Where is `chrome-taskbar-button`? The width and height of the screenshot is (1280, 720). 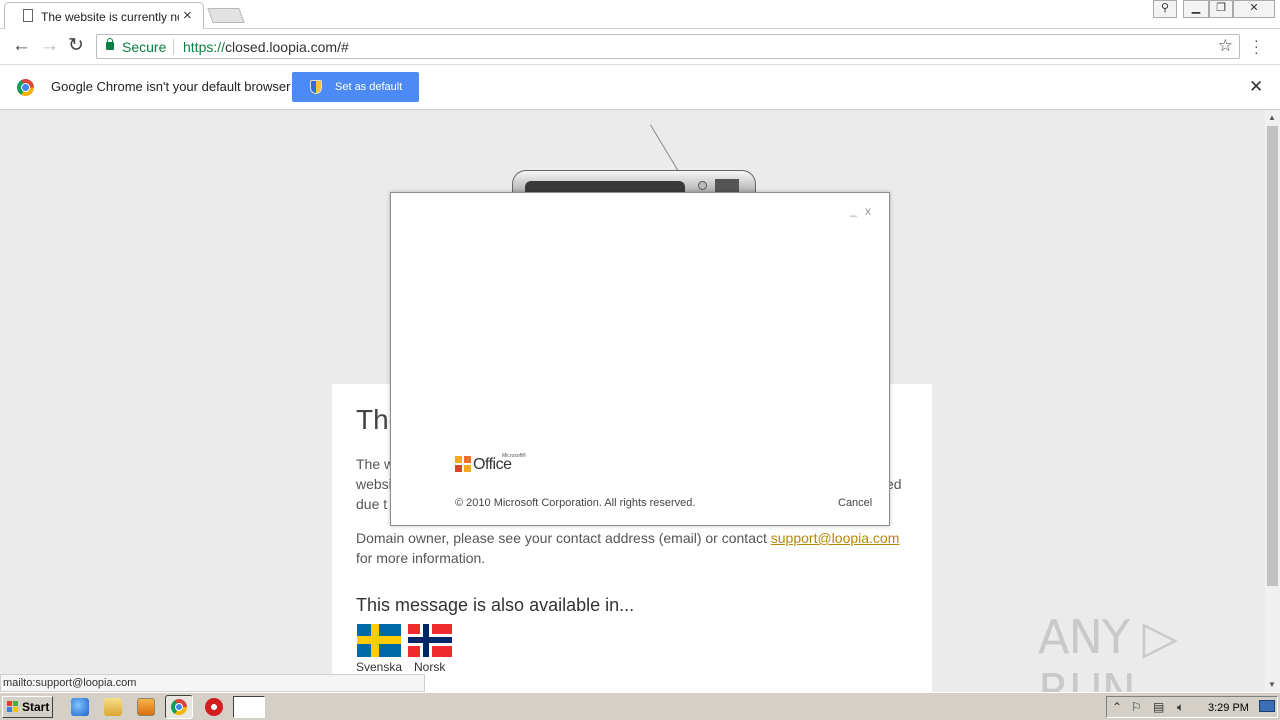 chrome-taskbar-button is located at coordinates (179, 707).